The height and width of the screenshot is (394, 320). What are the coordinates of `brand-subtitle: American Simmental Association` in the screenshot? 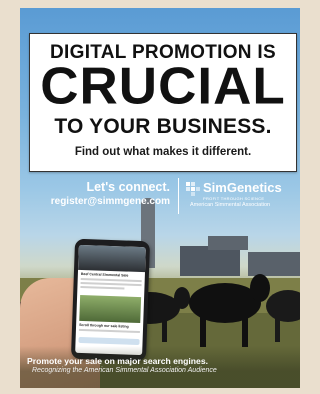 It's located at (230, 205).